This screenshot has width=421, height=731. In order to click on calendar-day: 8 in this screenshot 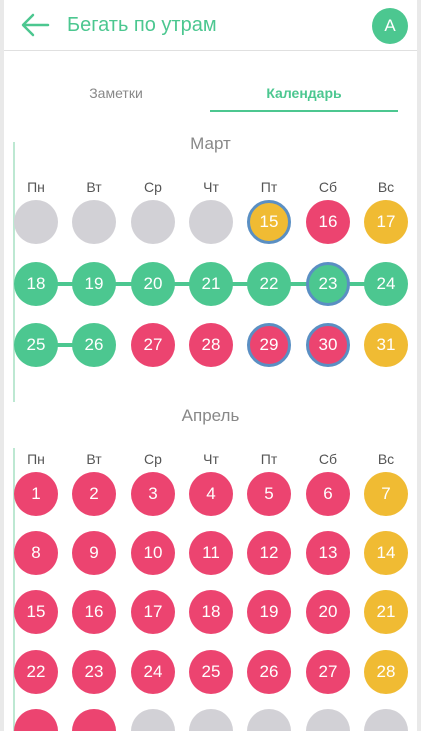, I will do `click(36, 553)`.